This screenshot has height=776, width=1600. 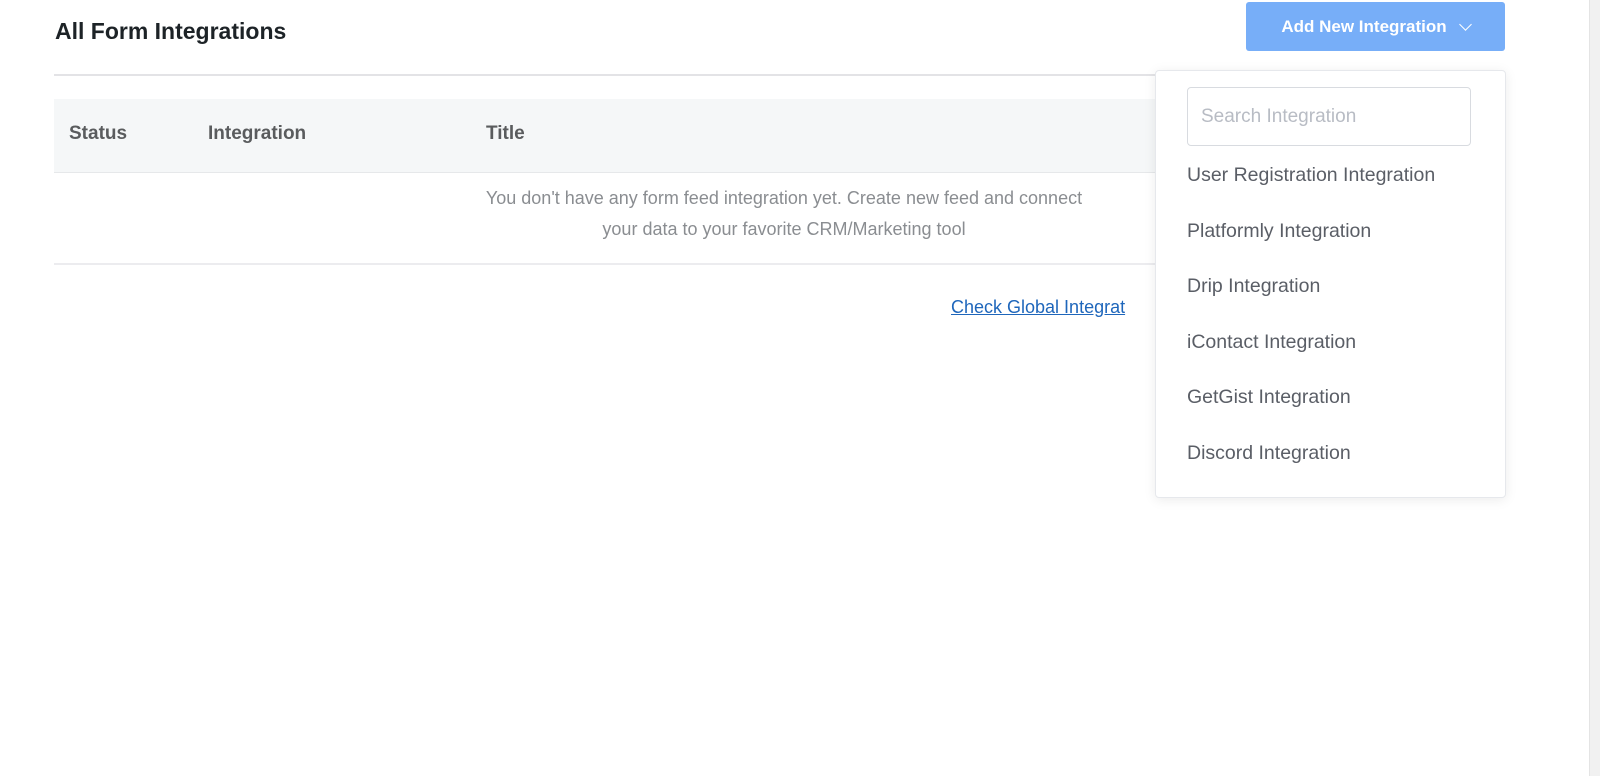 What do you see at coordinates (257, 133) in the screenshot?
I see `column-header-integration: Integration` at bounding box center [257, 133].